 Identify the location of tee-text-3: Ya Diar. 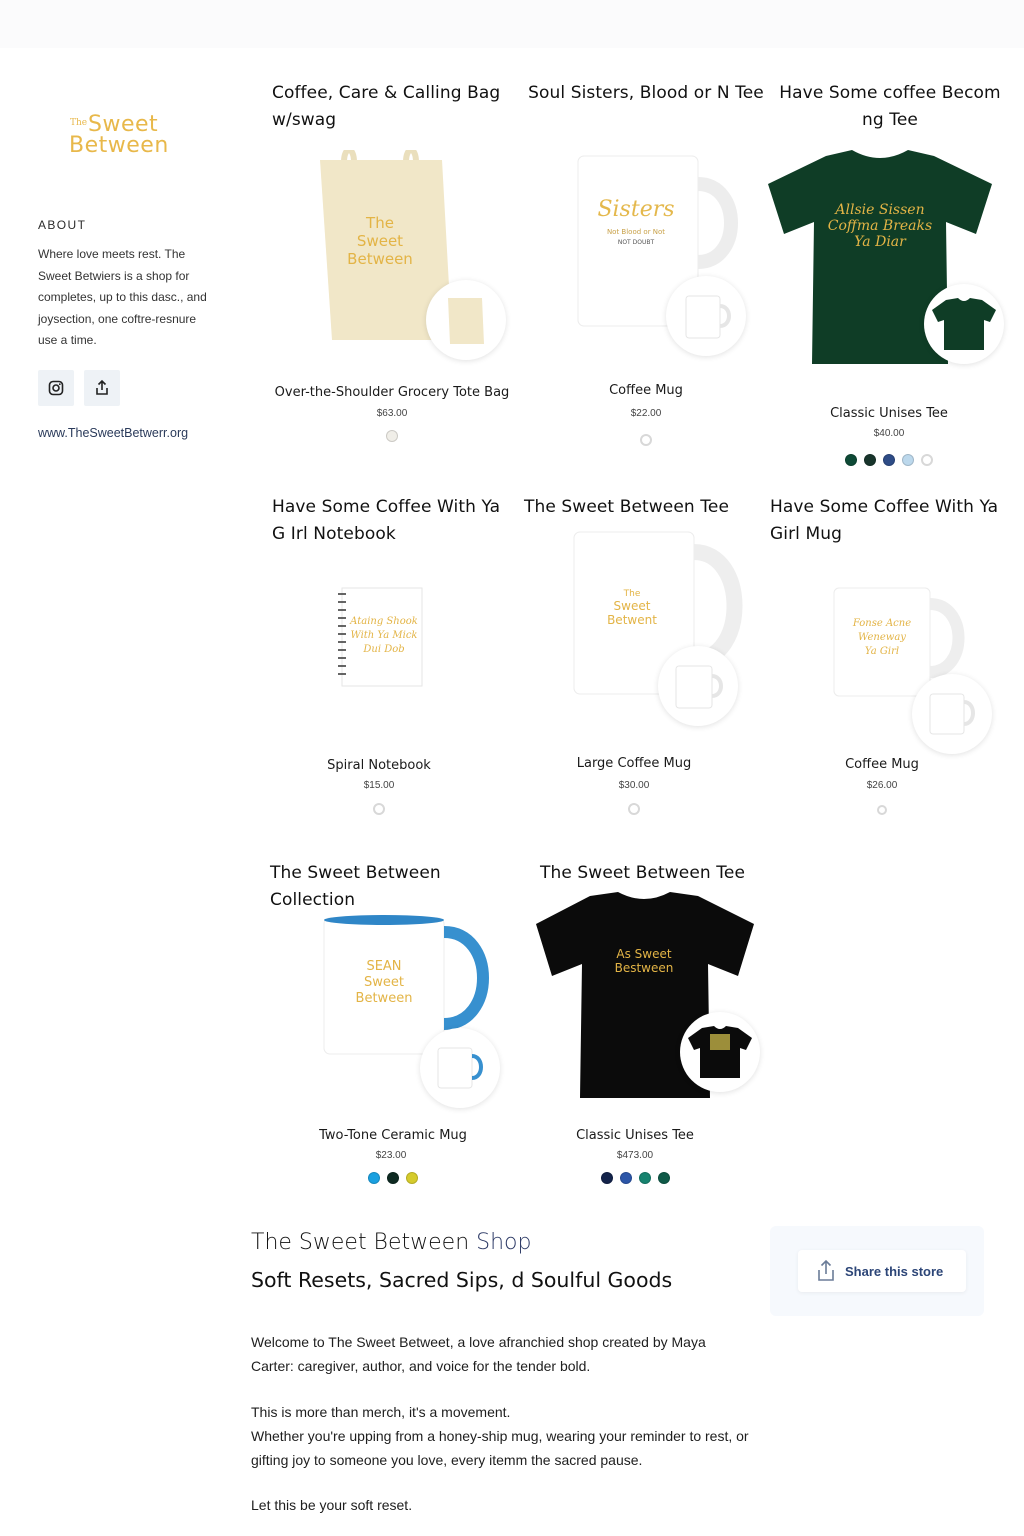
(880, 242).